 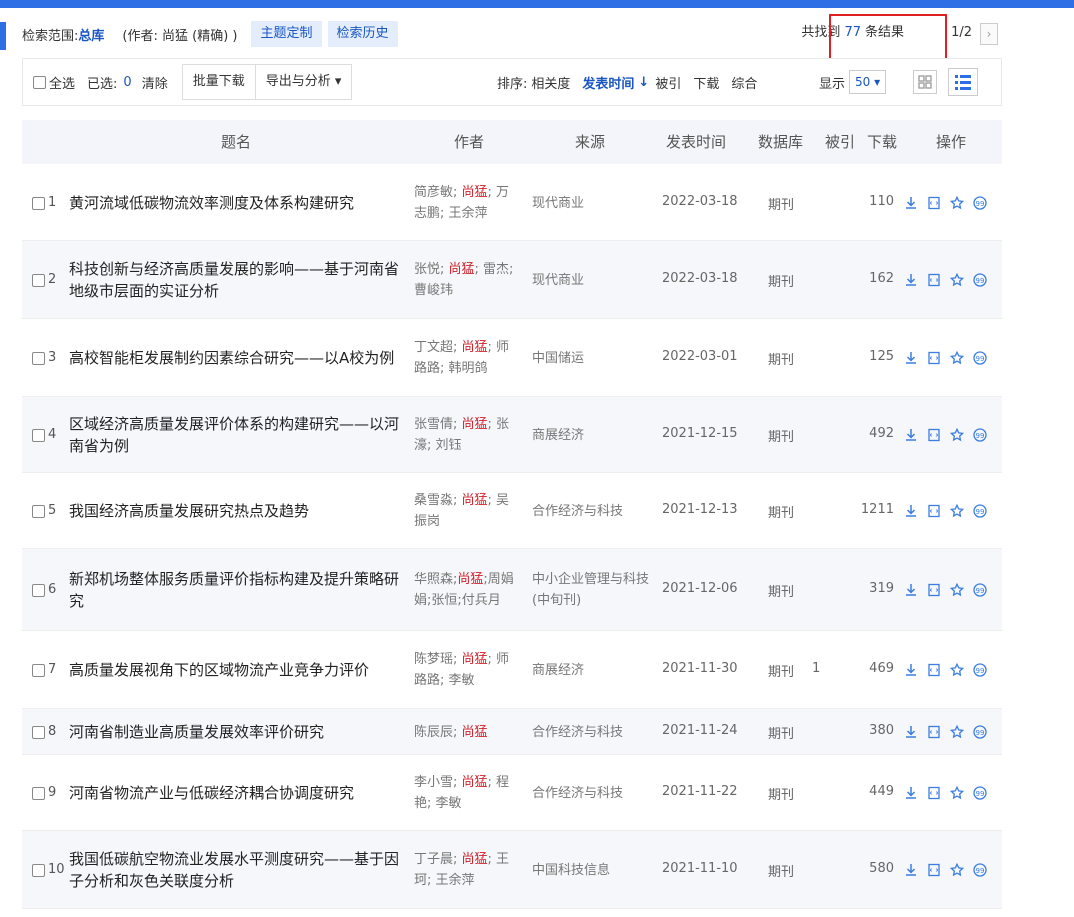 What do you see at coordinates (438, 192) in the screenshot?
I see `author-names: 简彦敏;` at bounding box center [438, 192].